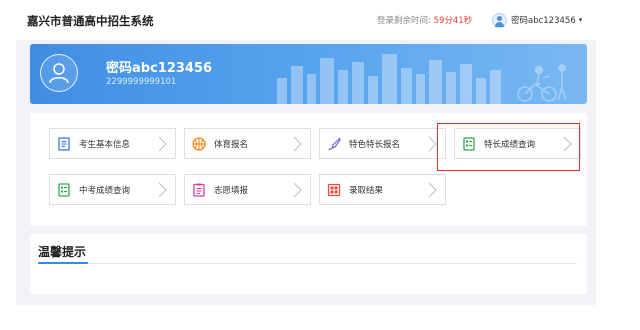  What do you see at coordinates (105, 190) in the screenshot?
I see `menu-card-label: 中考成绩查询` at bounding box center [105, 190].